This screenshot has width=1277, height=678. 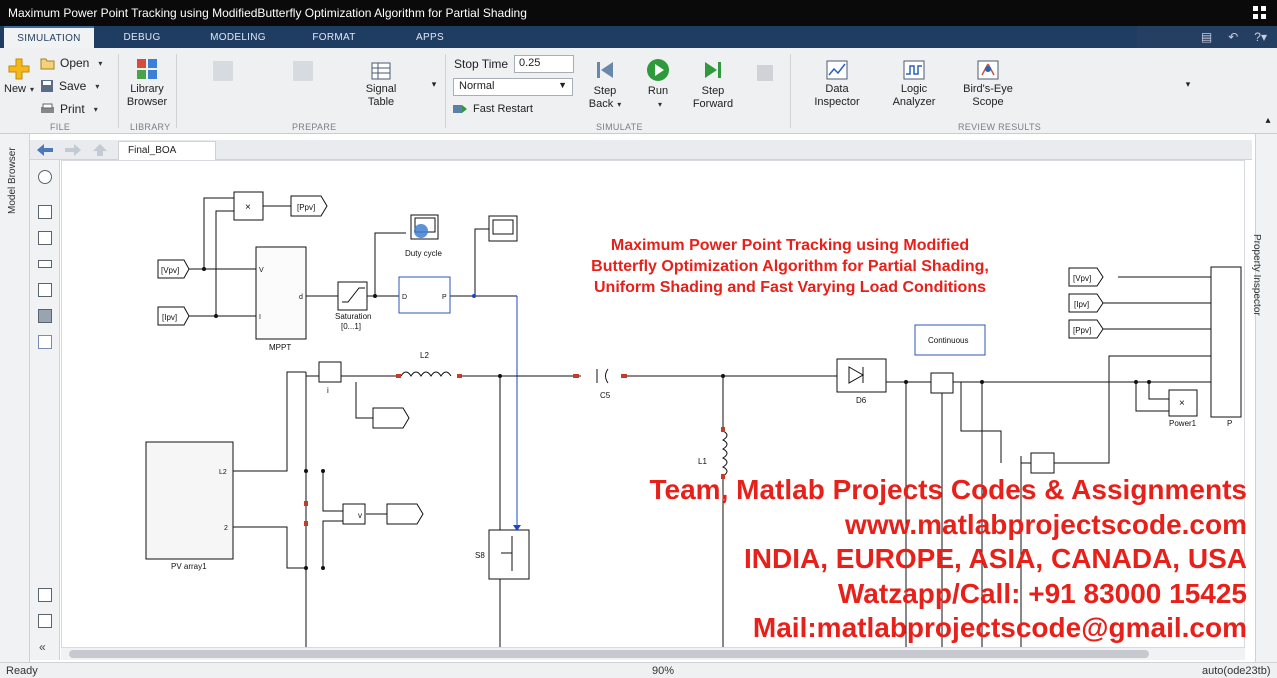 What do you see at coordinates (1046, 524) in the screenshot?
I see `overlay-team-line-2: www.matlabprojectscode.com` at bounding box center [1046, 524].